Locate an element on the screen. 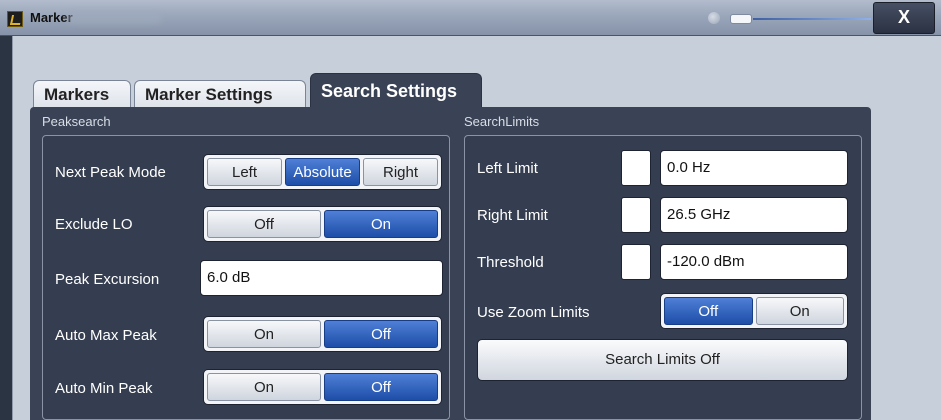  threshold-checkbox is located at coordinates (636, 262).